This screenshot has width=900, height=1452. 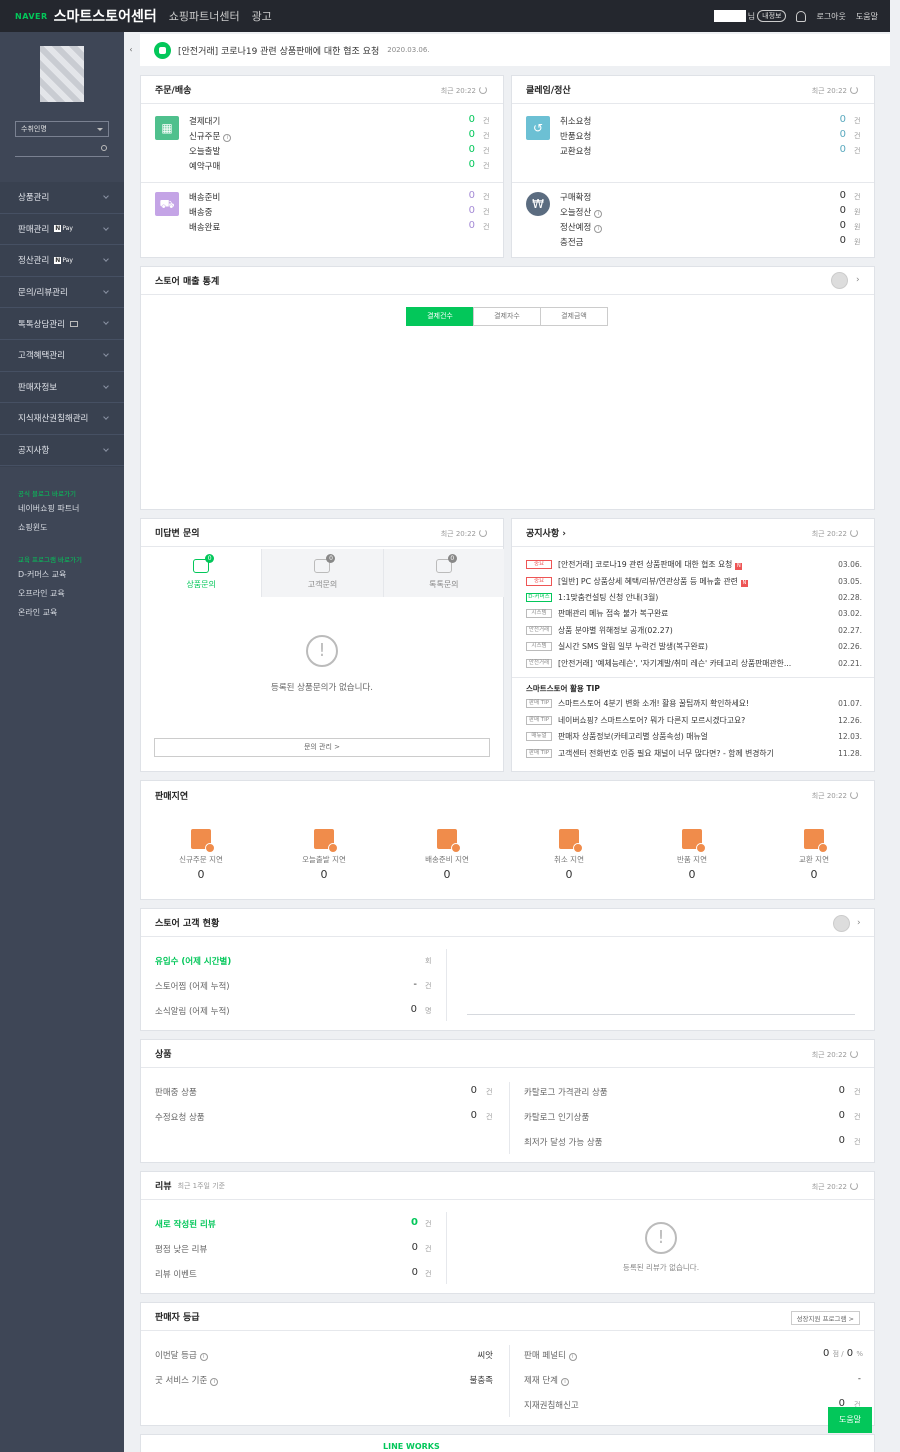 I want to click on sidebar-item-benefit: 고객혜택관리, so click(x=62, y=356).